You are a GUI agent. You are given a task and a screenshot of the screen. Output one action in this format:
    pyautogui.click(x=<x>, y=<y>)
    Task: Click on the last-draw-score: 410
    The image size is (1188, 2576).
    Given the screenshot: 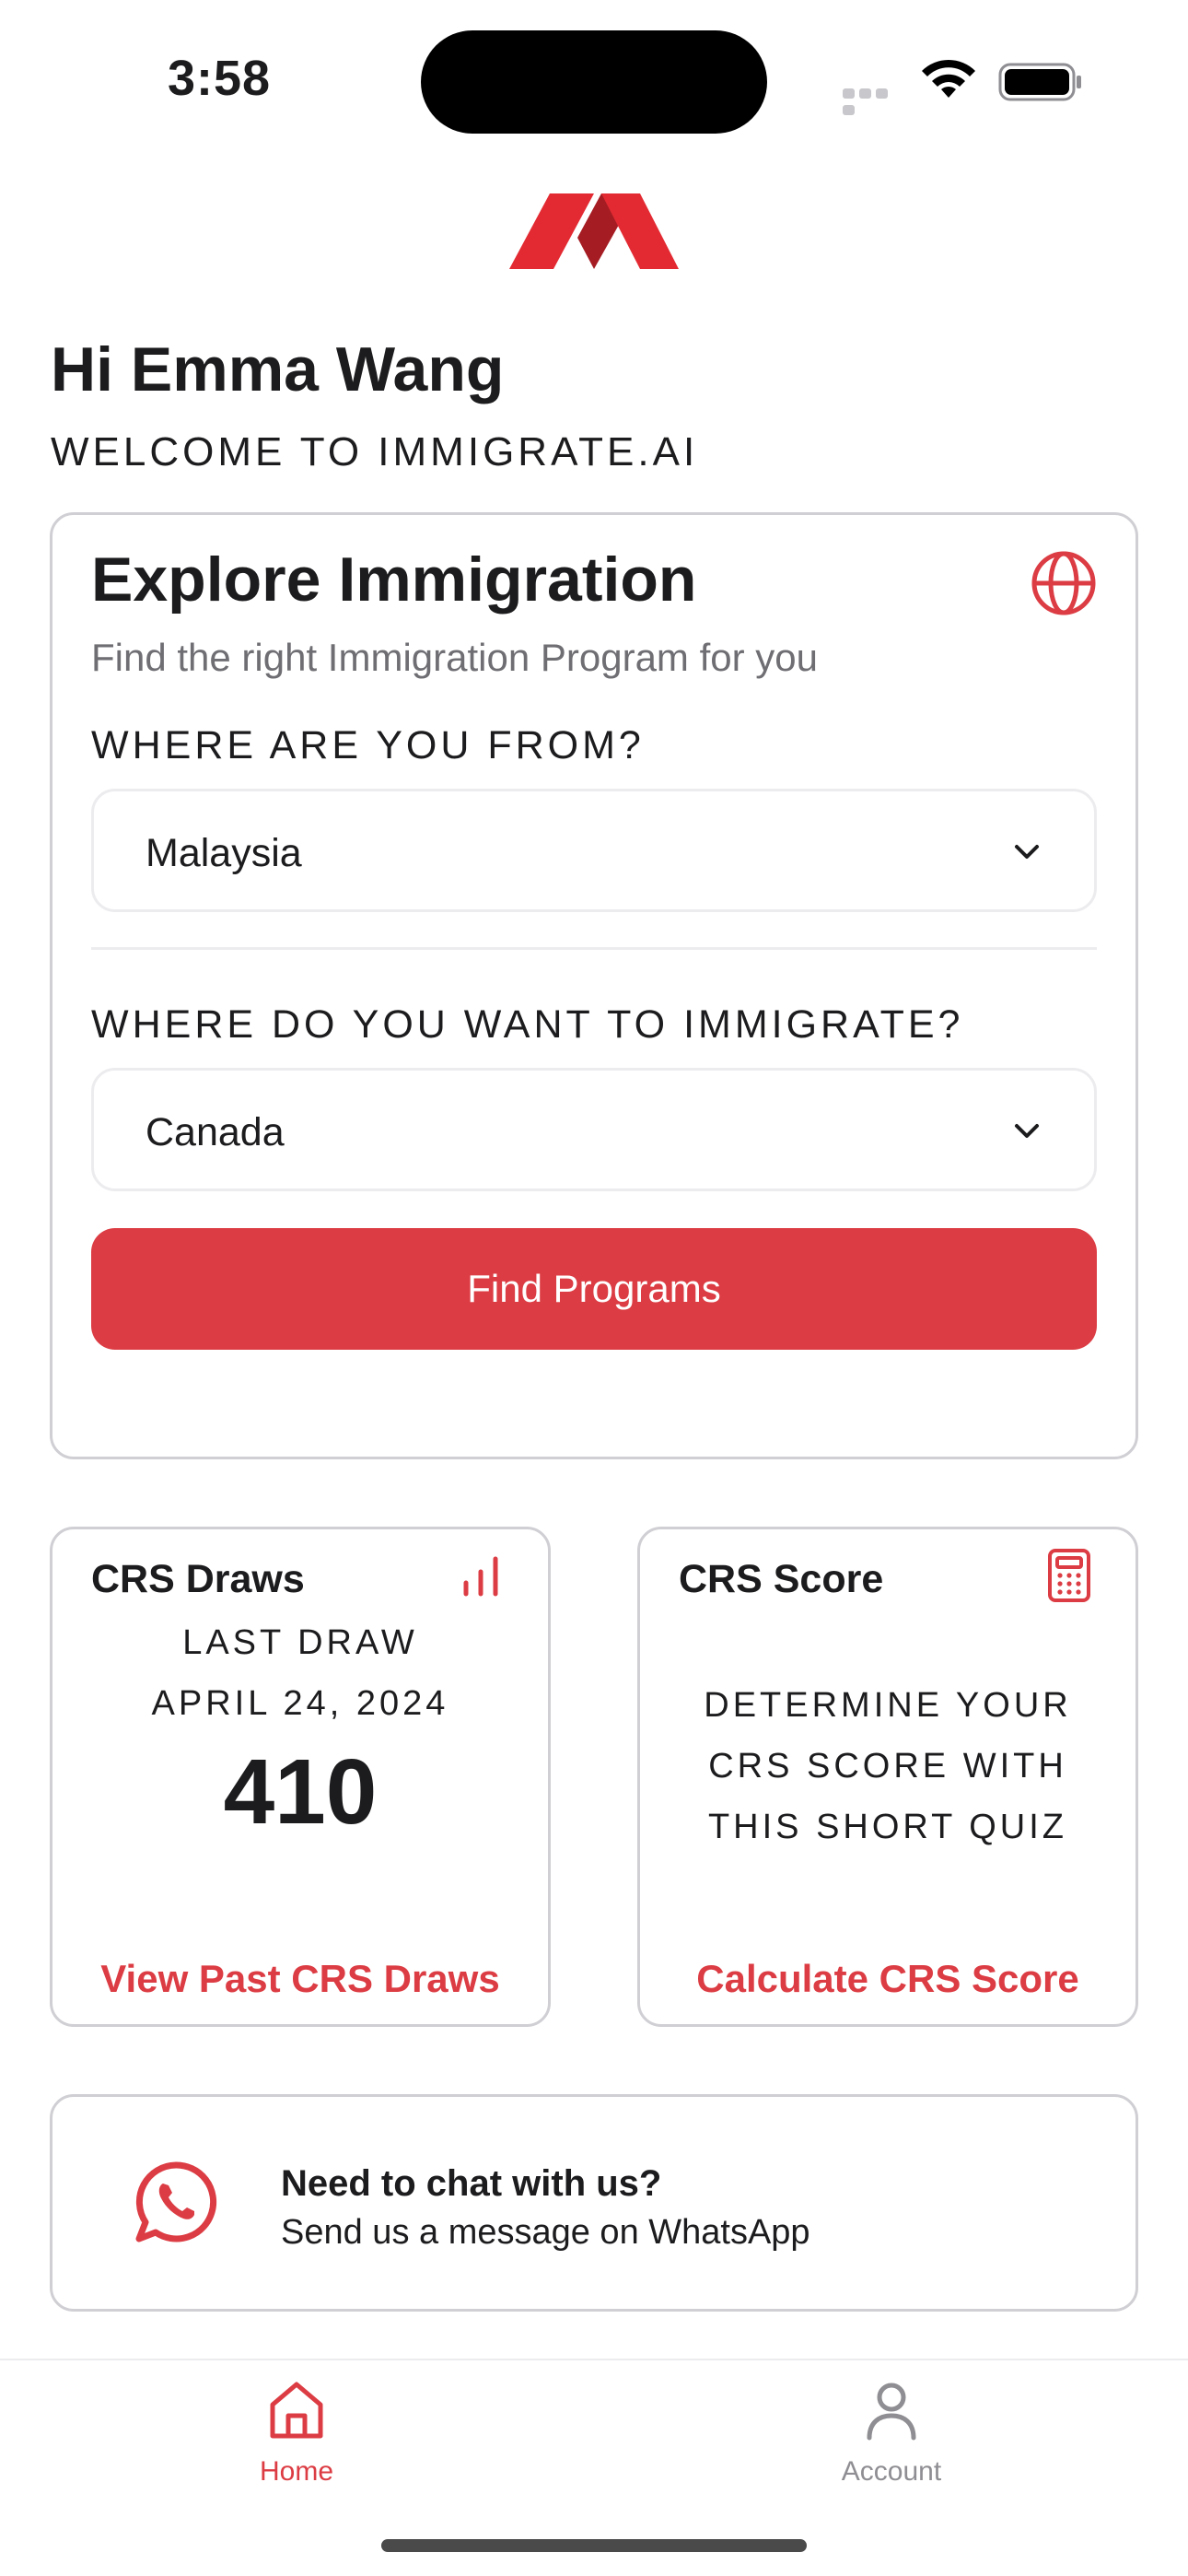 What is the action you would take?
    pyautogui.click(x=300, y=1792)
    